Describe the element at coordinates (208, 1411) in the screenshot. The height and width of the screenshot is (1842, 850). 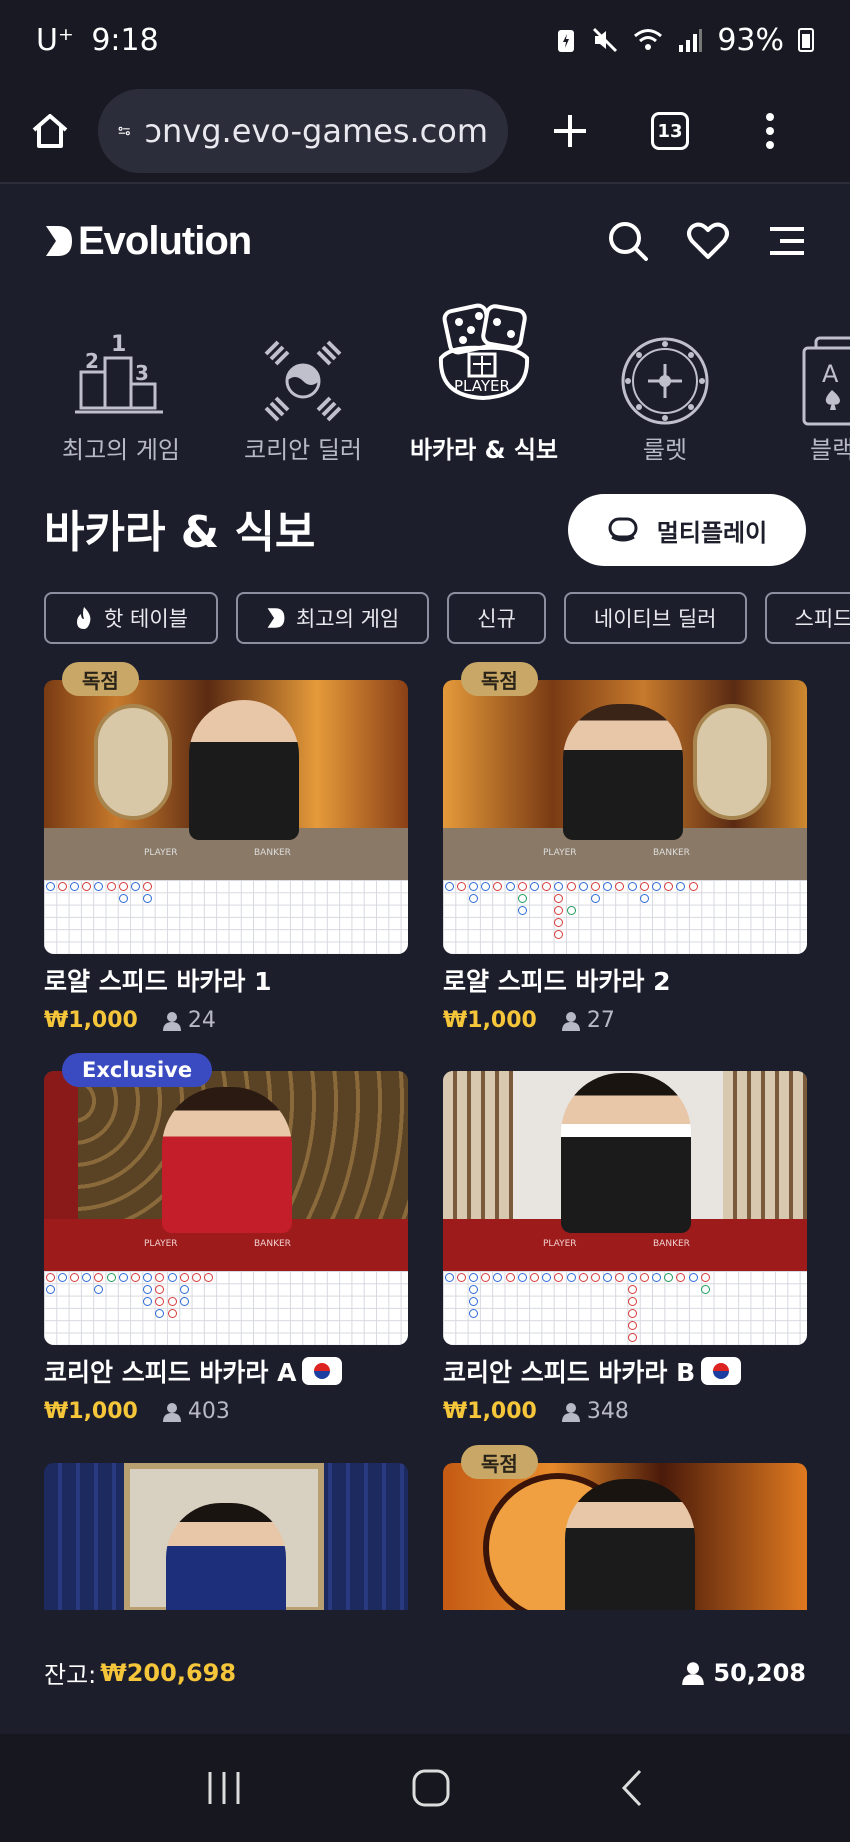
I see `player-count-value: 403` at that location.